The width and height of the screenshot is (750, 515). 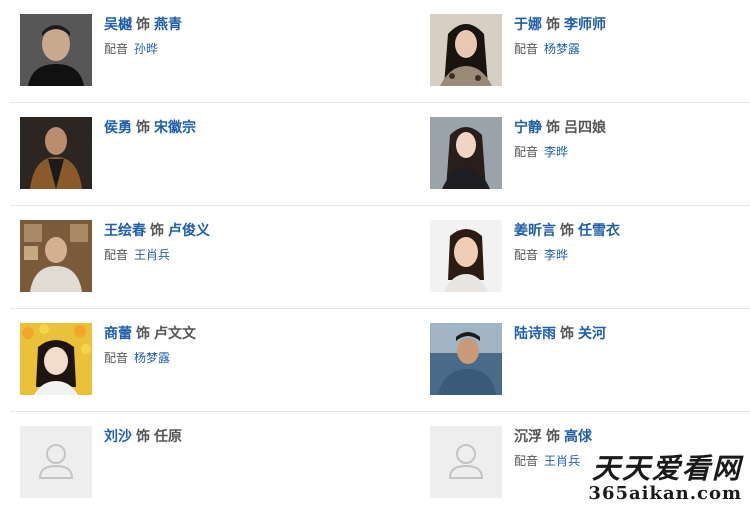 I want to click on actor-name-link: 陆诗雨, so click(x=535, y=334).